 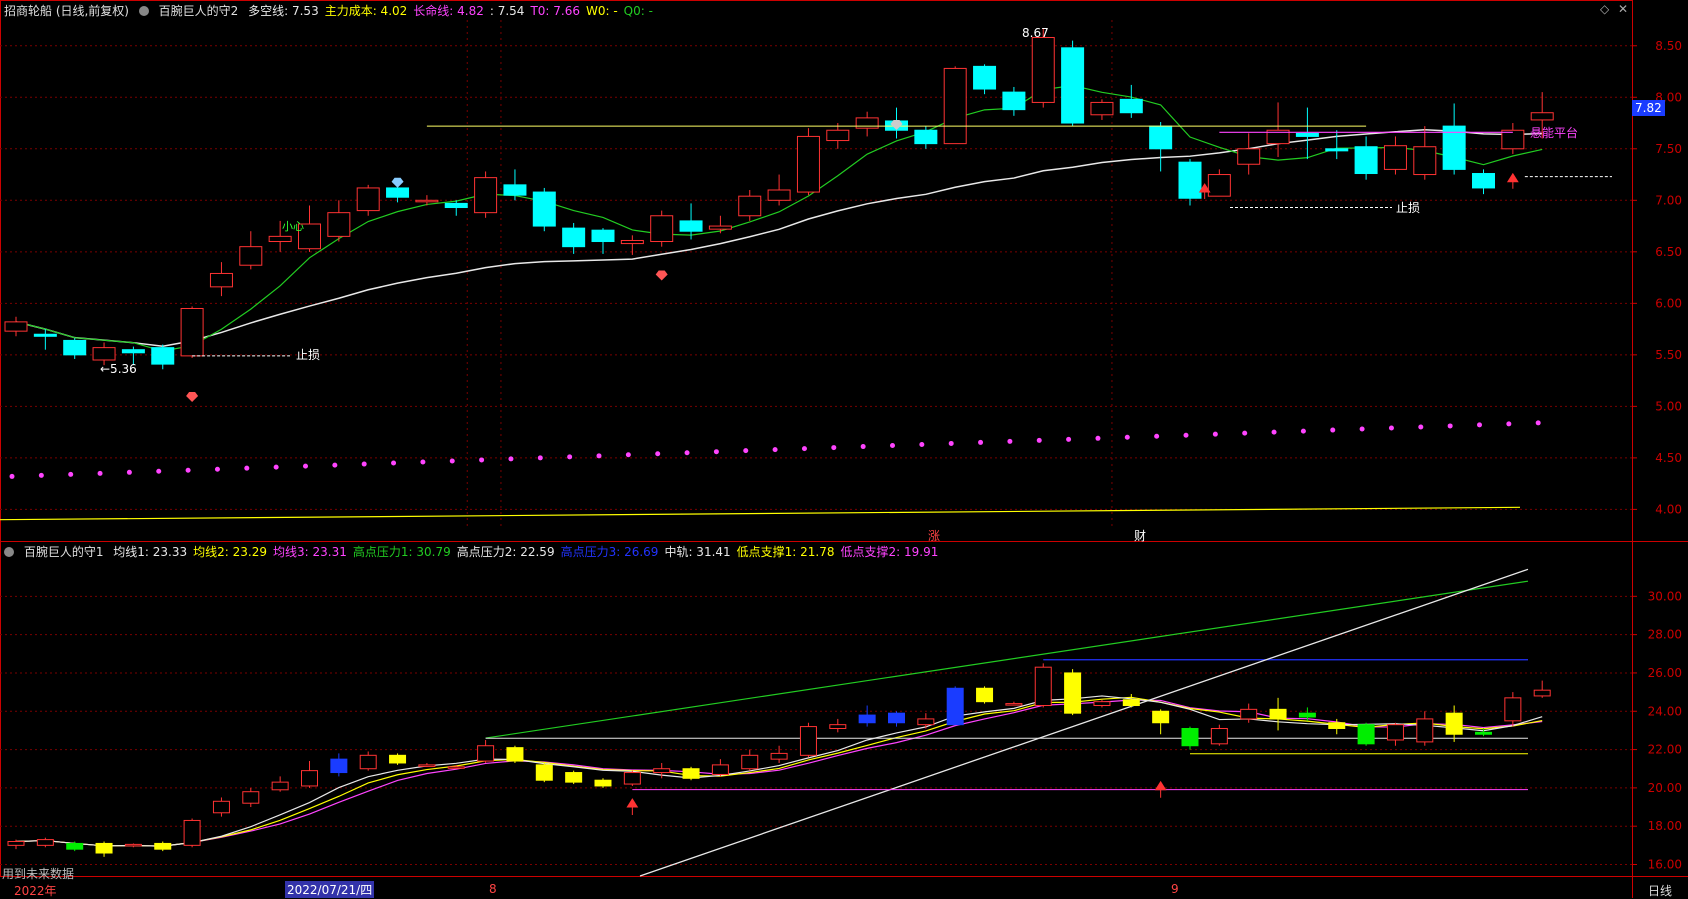 What do you see at coordinates (632, 807) in the screenshot?
I see `indicator-arrow-icon` at bounding box center [632, 807].